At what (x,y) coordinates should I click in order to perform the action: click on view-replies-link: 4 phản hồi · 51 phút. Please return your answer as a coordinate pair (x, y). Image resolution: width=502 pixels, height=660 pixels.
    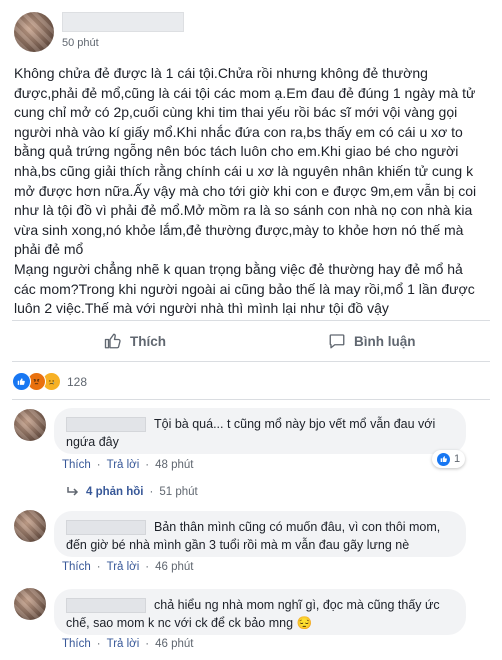
    Looking at the image, I should click on (132, 492).